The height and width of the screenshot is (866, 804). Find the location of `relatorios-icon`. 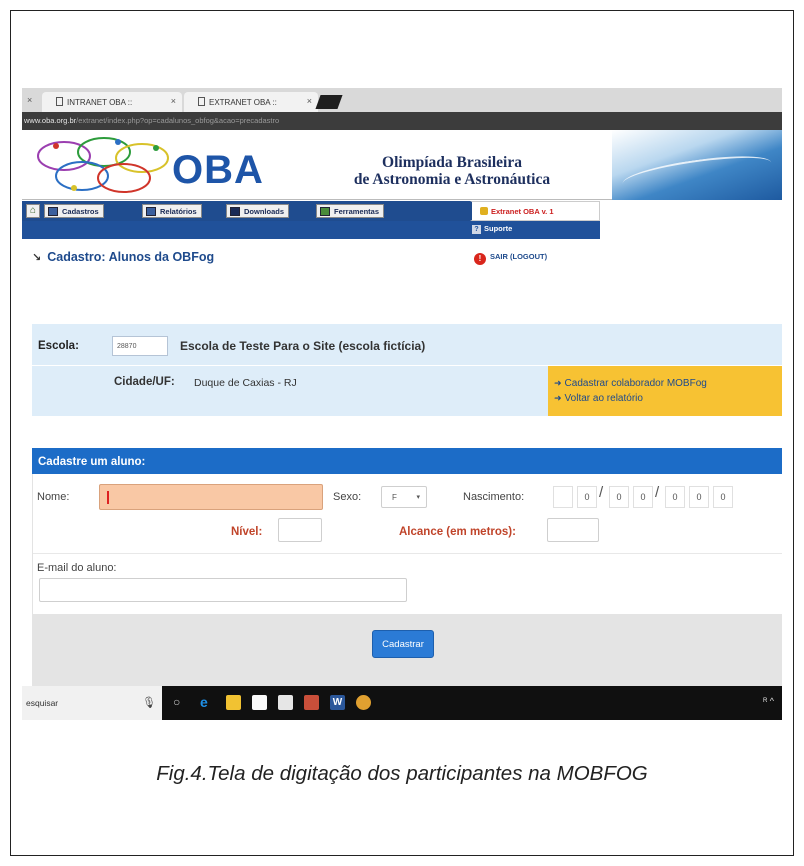

relatorios-icon is located at coordinates (151, 211).